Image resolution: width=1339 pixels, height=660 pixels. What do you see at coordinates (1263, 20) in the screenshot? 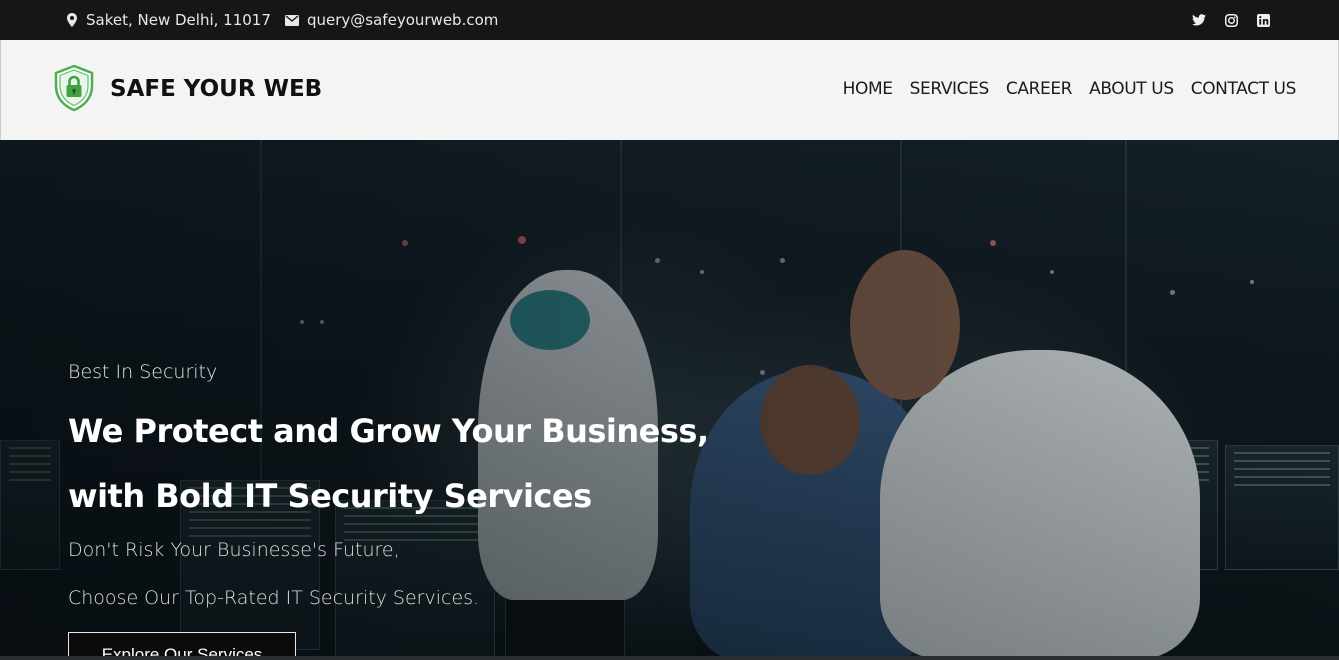
I see `linkedin-icon` at bounding box center [1263, 20].